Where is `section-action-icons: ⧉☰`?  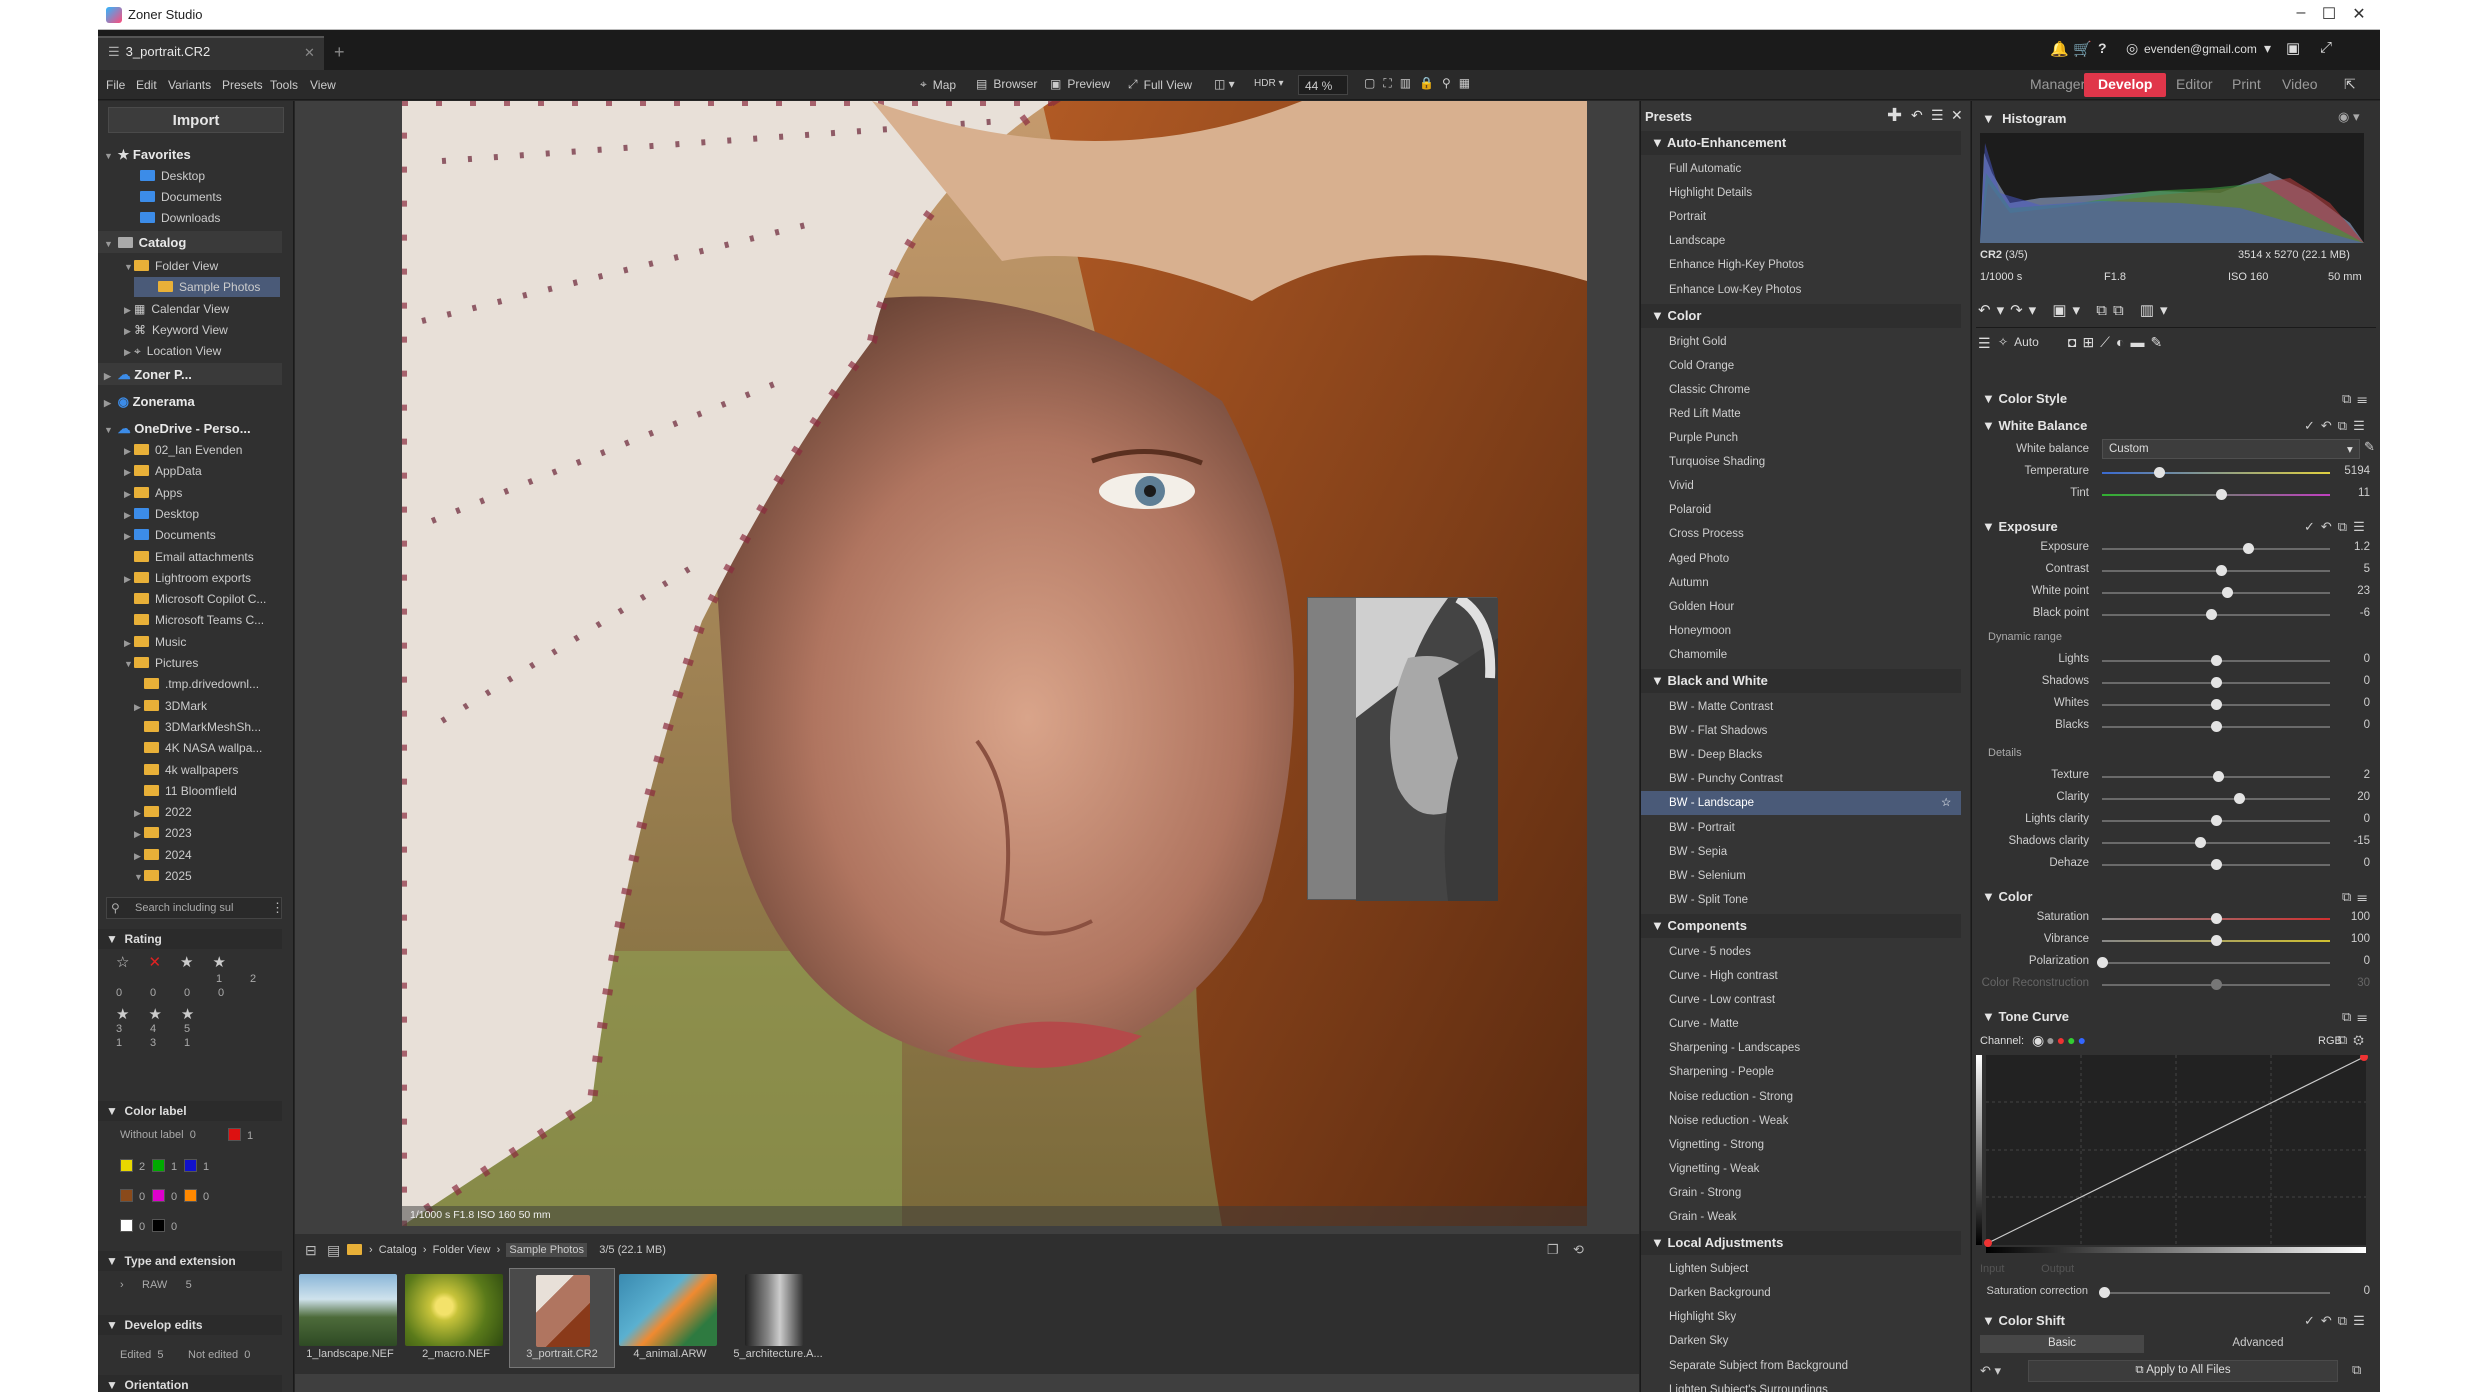
section-action-icons: ⧉☰ is located at coordinates (2357, 897).